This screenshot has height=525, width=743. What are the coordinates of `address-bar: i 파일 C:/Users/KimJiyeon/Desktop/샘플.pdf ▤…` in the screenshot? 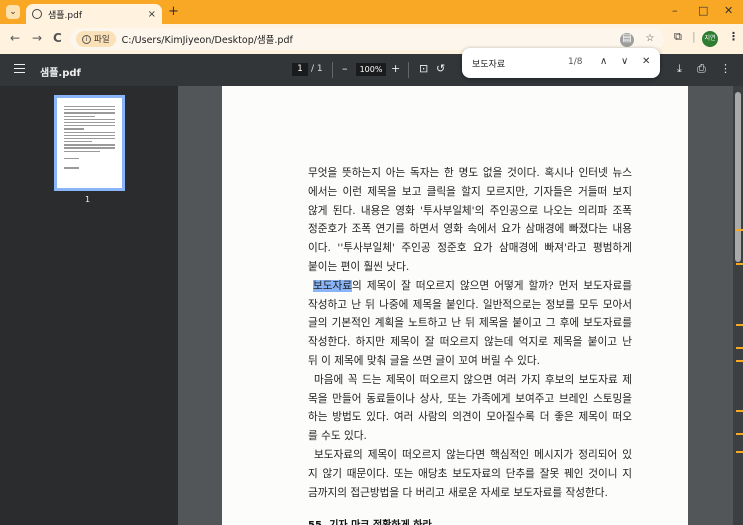 It's located at (367, 39).